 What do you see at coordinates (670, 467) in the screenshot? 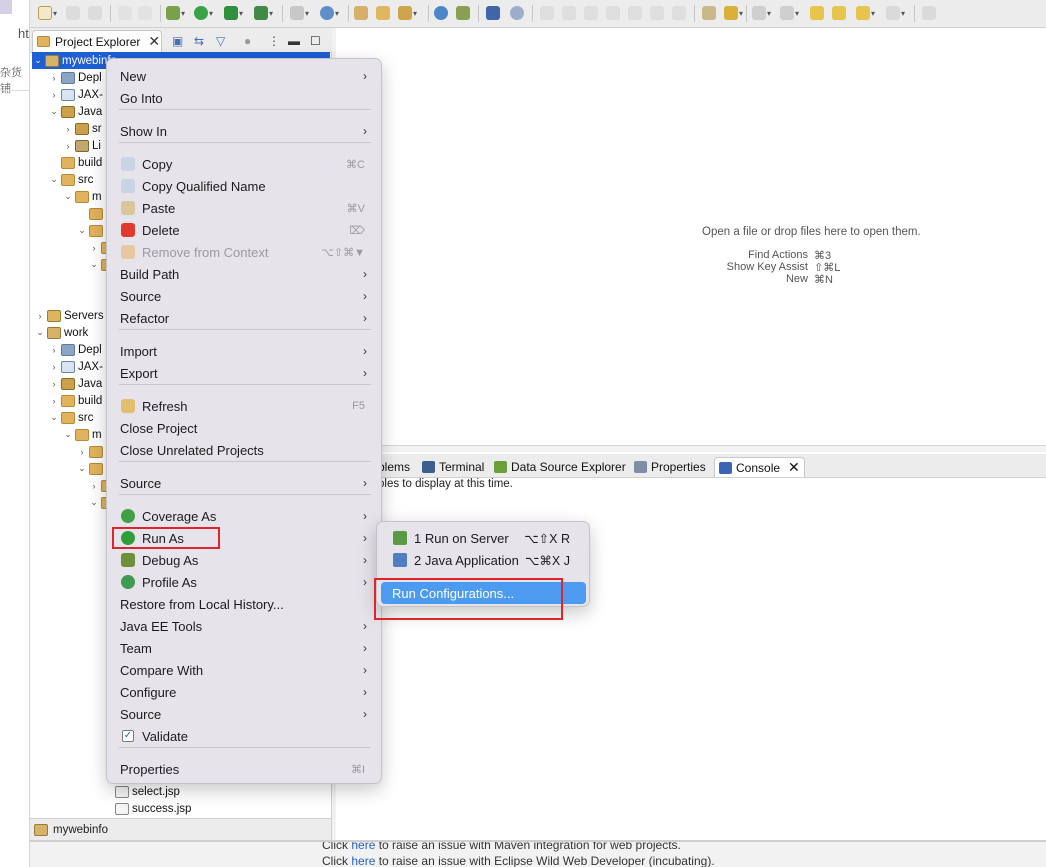
I see `tab-properties: Properties` at bounding box center [670, 467].